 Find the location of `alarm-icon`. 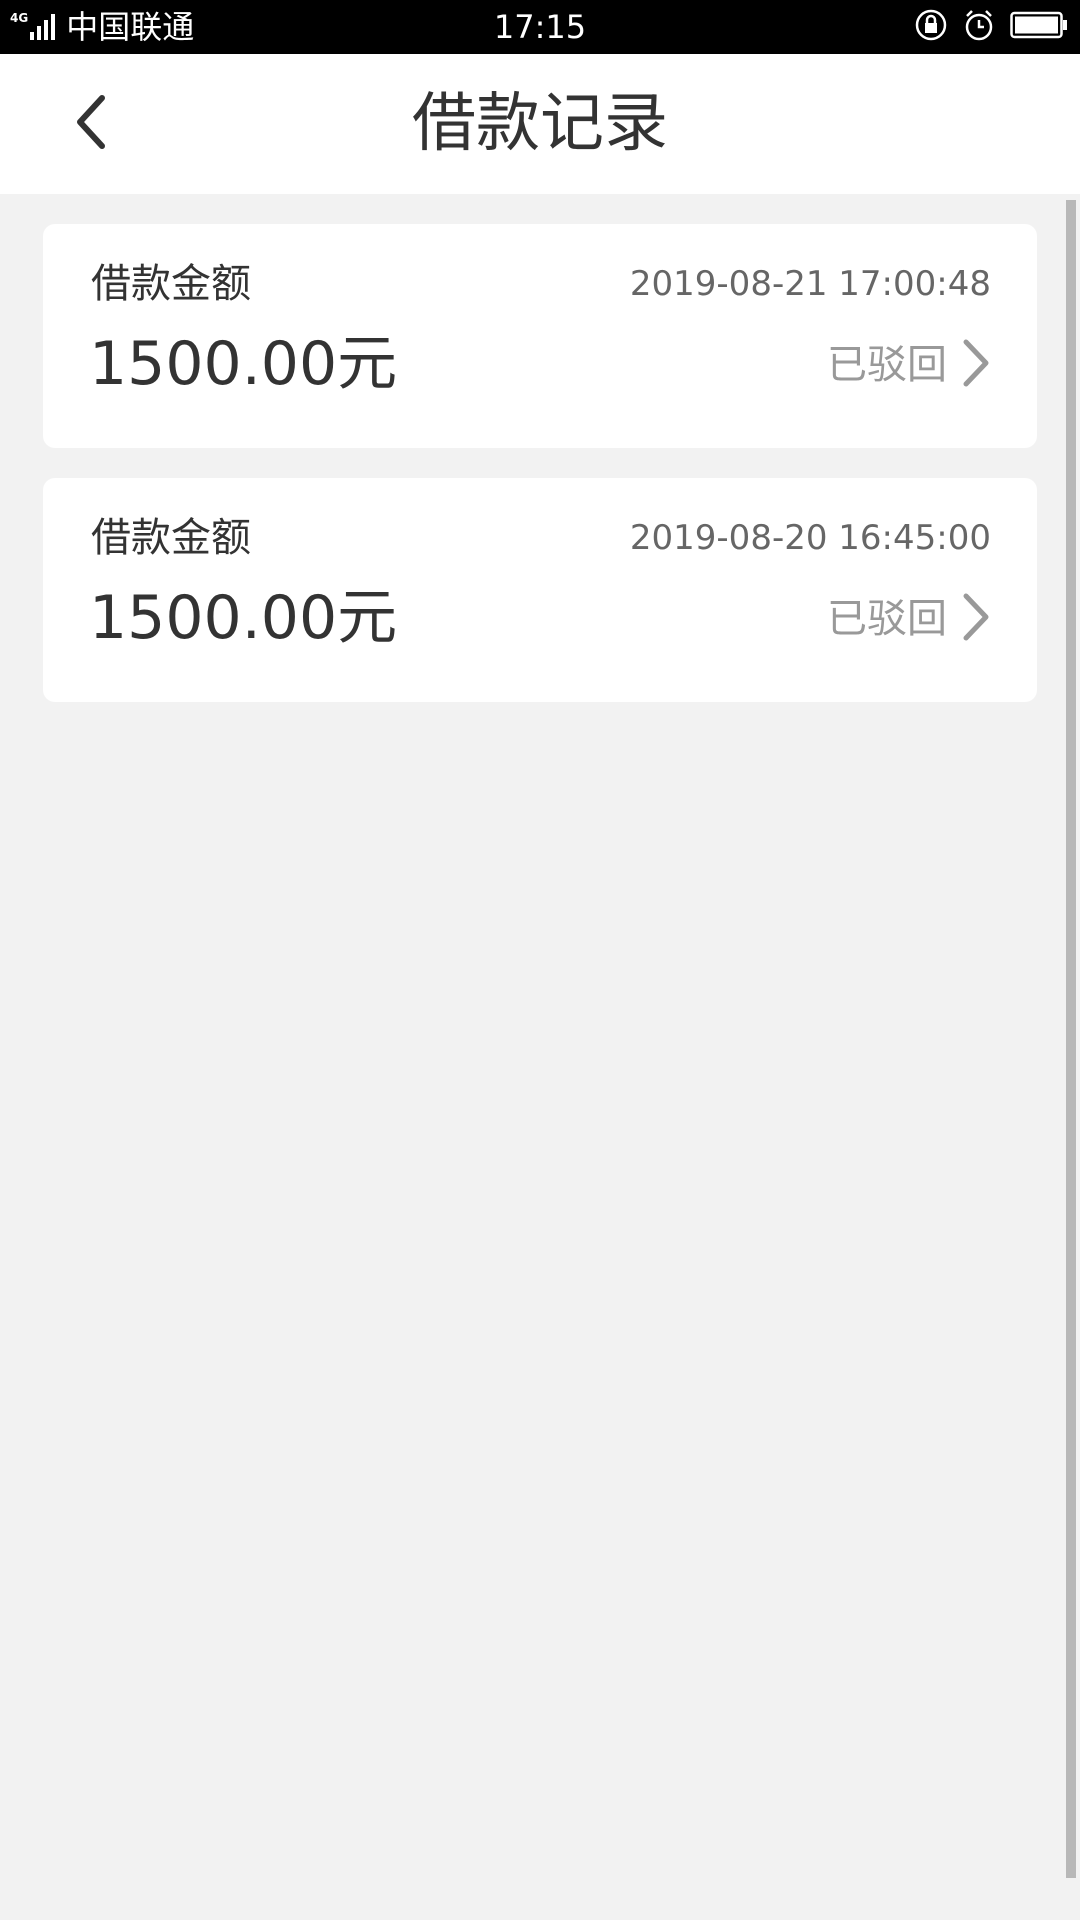

alarm-icon is located at coordinates (979, 27).